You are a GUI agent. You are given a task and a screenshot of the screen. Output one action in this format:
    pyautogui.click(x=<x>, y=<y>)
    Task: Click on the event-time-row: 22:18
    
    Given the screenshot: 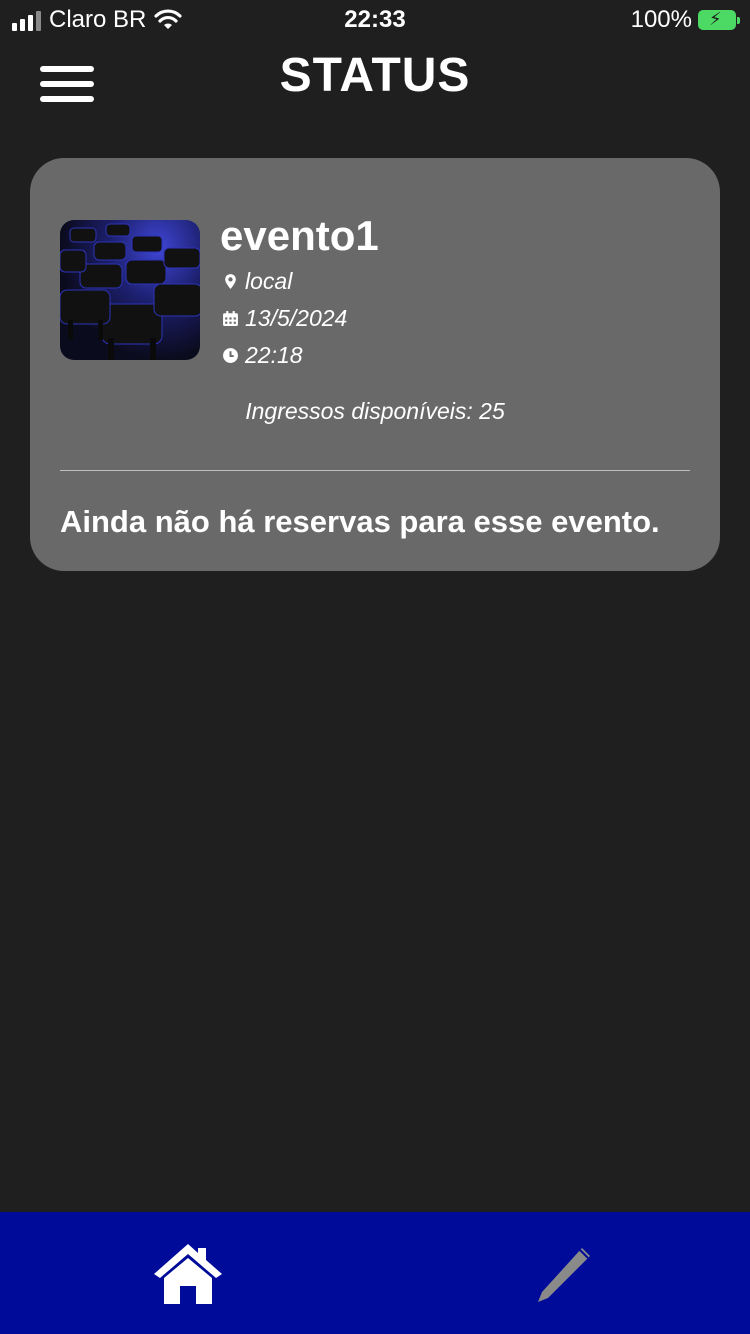 What is the action you would take?
    pyautogui.click(x=262, y=355)
    